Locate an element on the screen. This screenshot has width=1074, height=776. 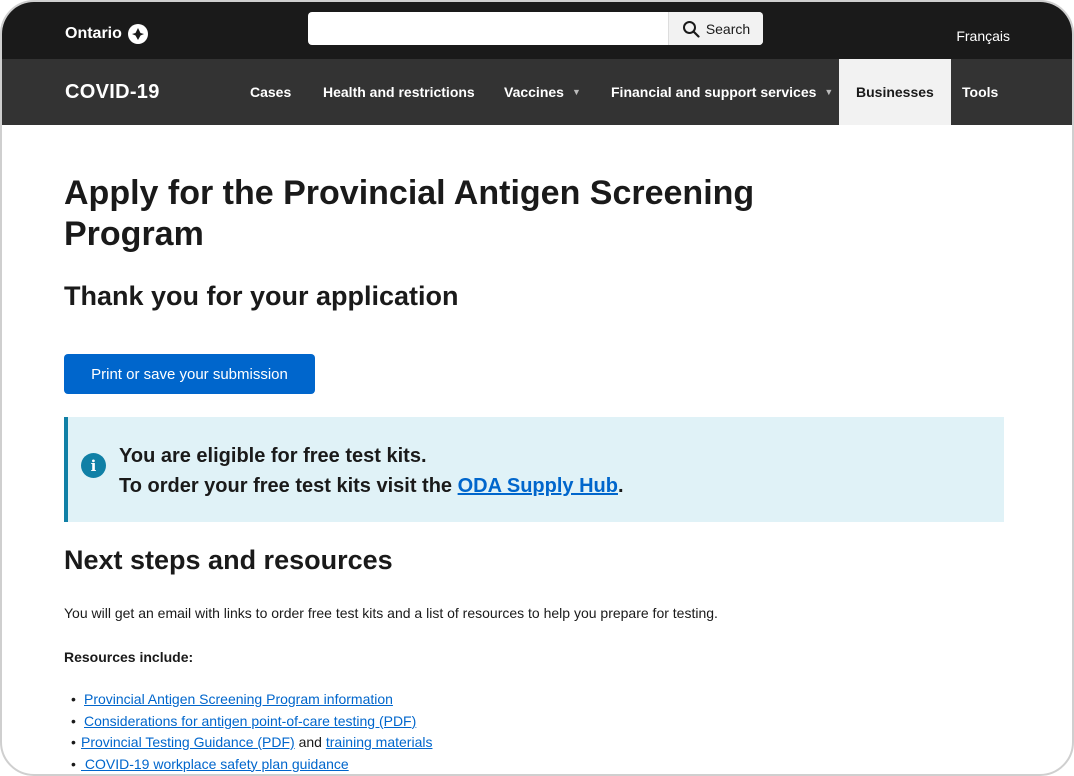
confirmation-heading: Thank you for your application is located at coordinates (261, 296).